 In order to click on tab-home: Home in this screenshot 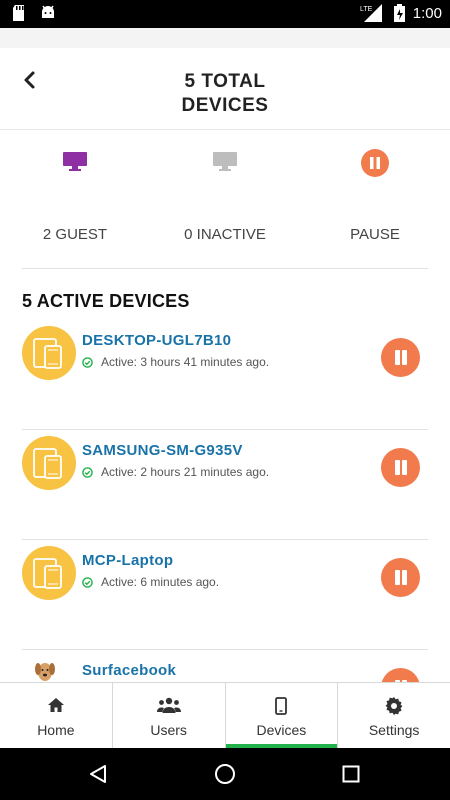, I will do `click(56, 715)`.